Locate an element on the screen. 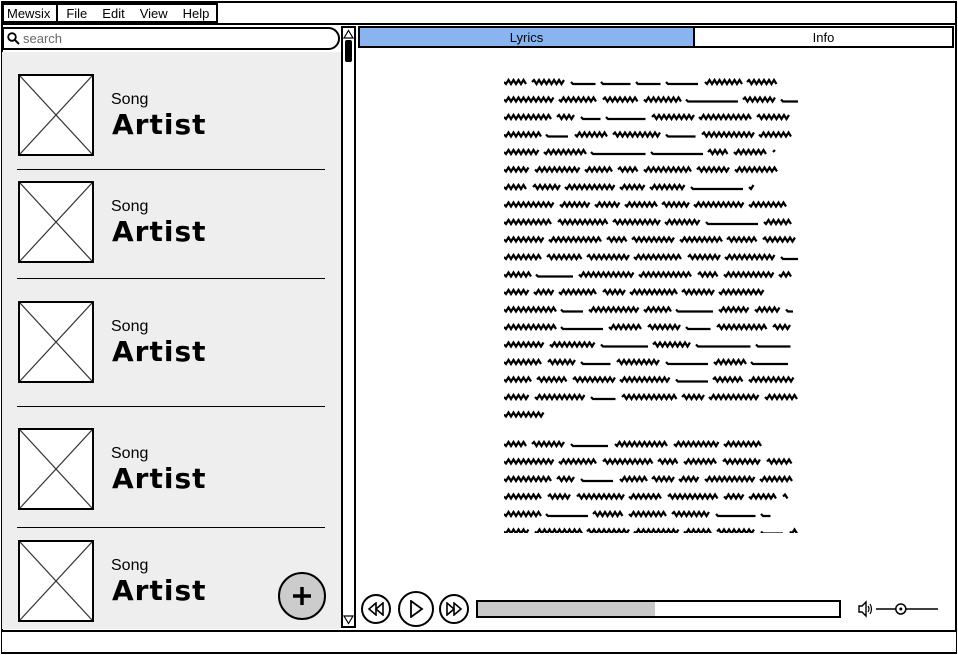 This screenshot has height=655, width=958. playback-progress-bar is located at coordinates (658, 609).